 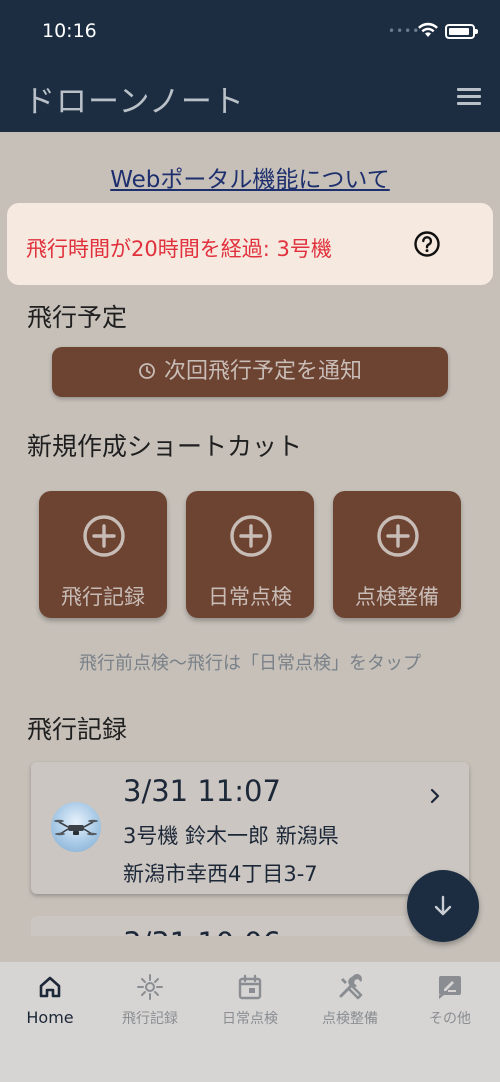 I want to click on shortcut-label: 点検整備, so click(x=397, y=597).